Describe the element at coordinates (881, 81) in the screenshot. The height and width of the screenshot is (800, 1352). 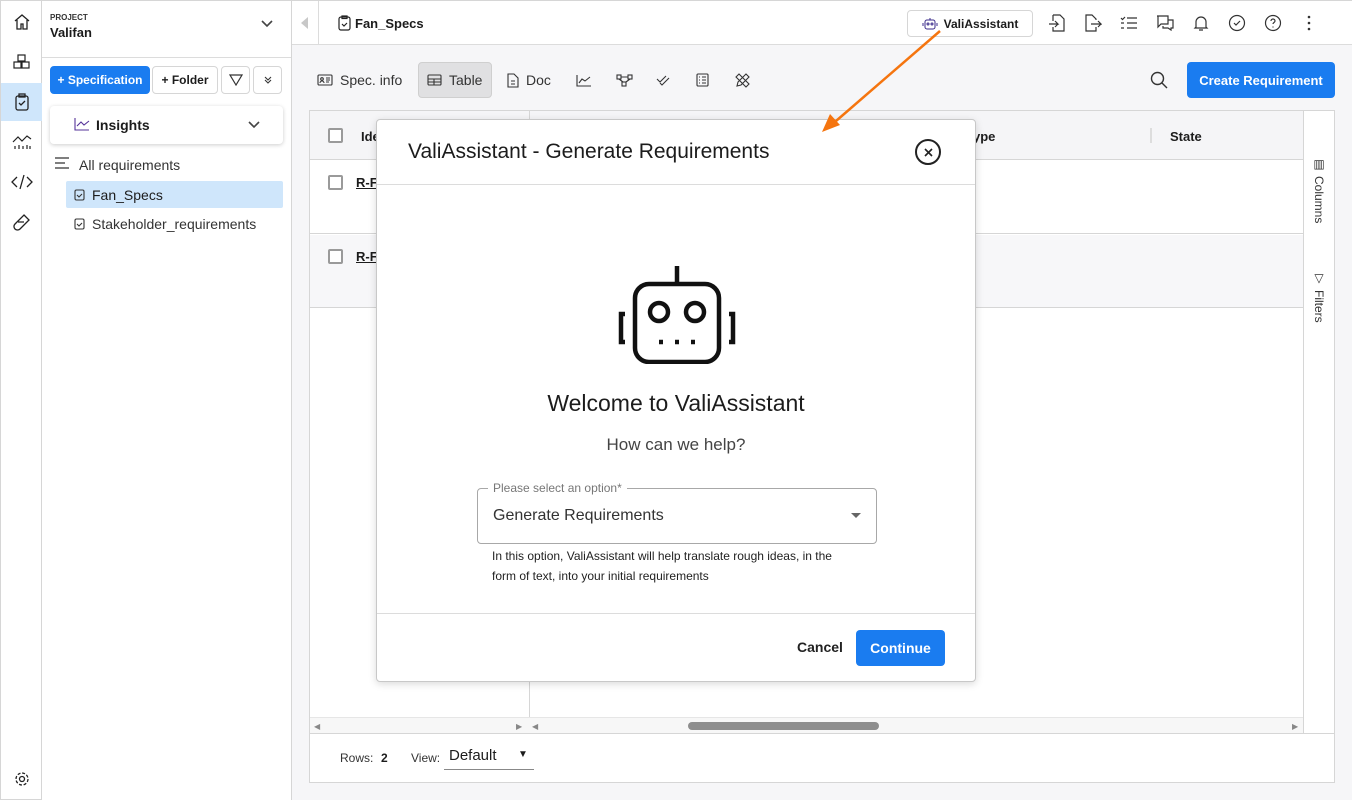
I see `annotation-arrow` at that location.